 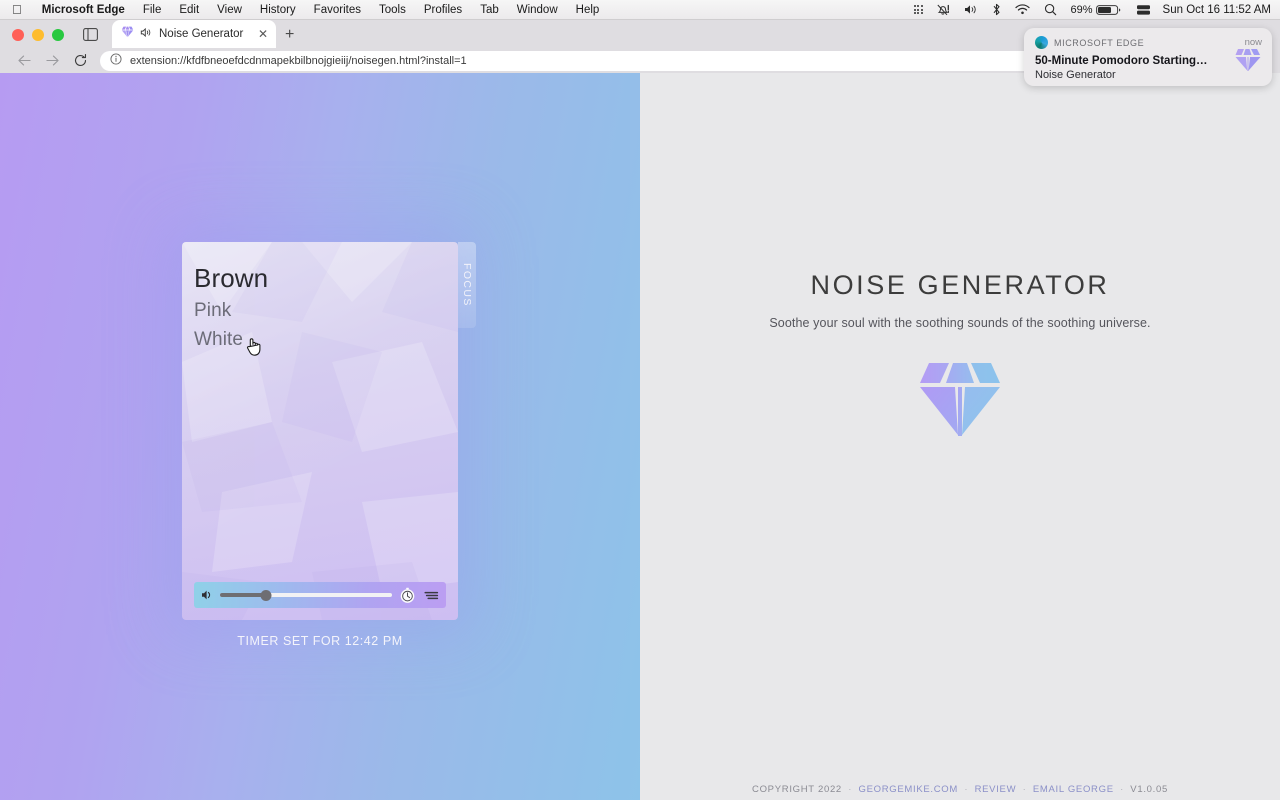 I want to click on footer-copyright: COPYRIGHT 2022, so click(x=797, y=789).